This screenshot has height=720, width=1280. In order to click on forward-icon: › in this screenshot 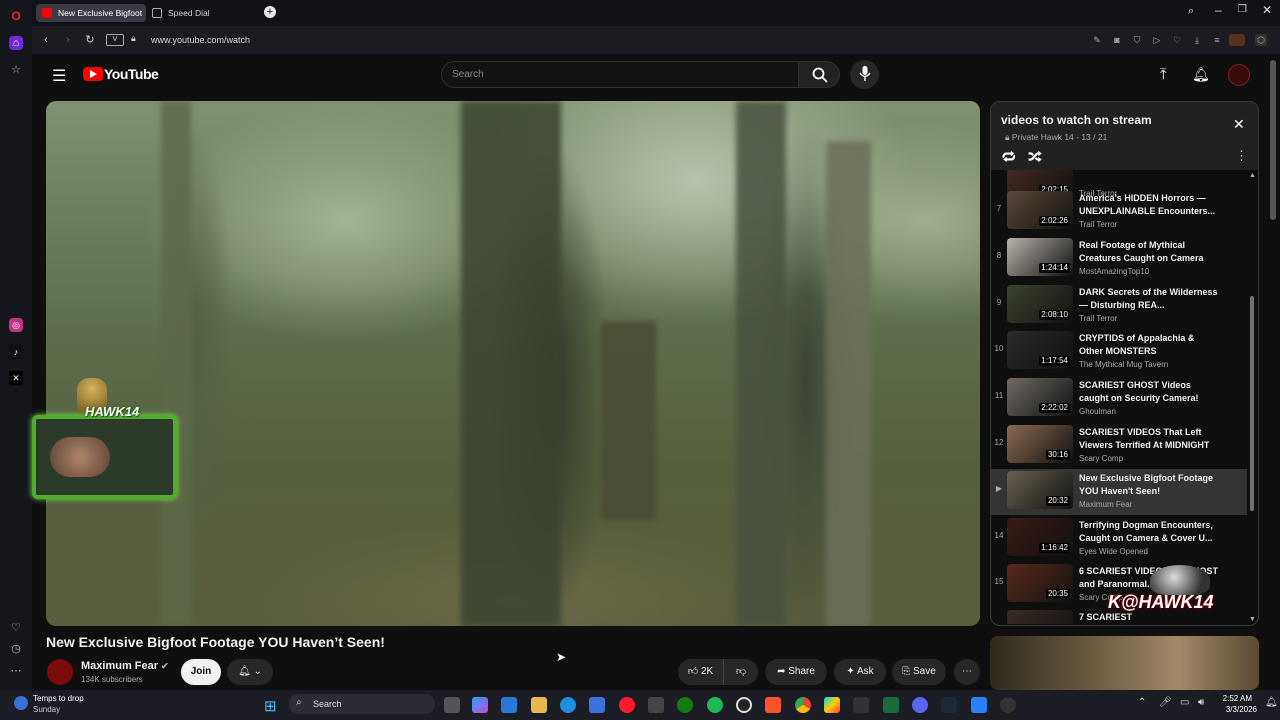, I will do `click(68, 40)`.